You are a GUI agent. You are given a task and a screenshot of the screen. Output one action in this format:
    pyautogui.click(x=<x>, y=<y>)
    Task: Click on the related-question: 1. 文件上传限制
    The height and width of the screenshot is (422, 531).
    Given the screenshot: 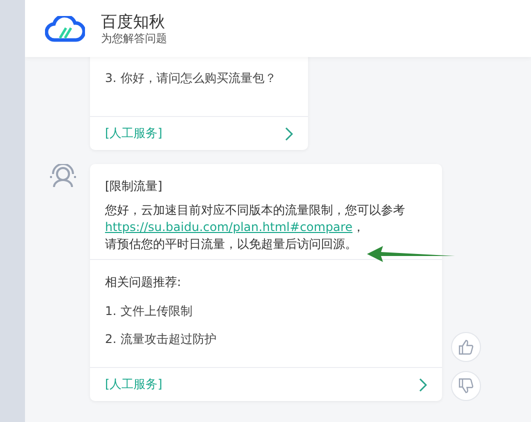 What is the action you would take?
    pyautogui.click(x=266, y=311)
    